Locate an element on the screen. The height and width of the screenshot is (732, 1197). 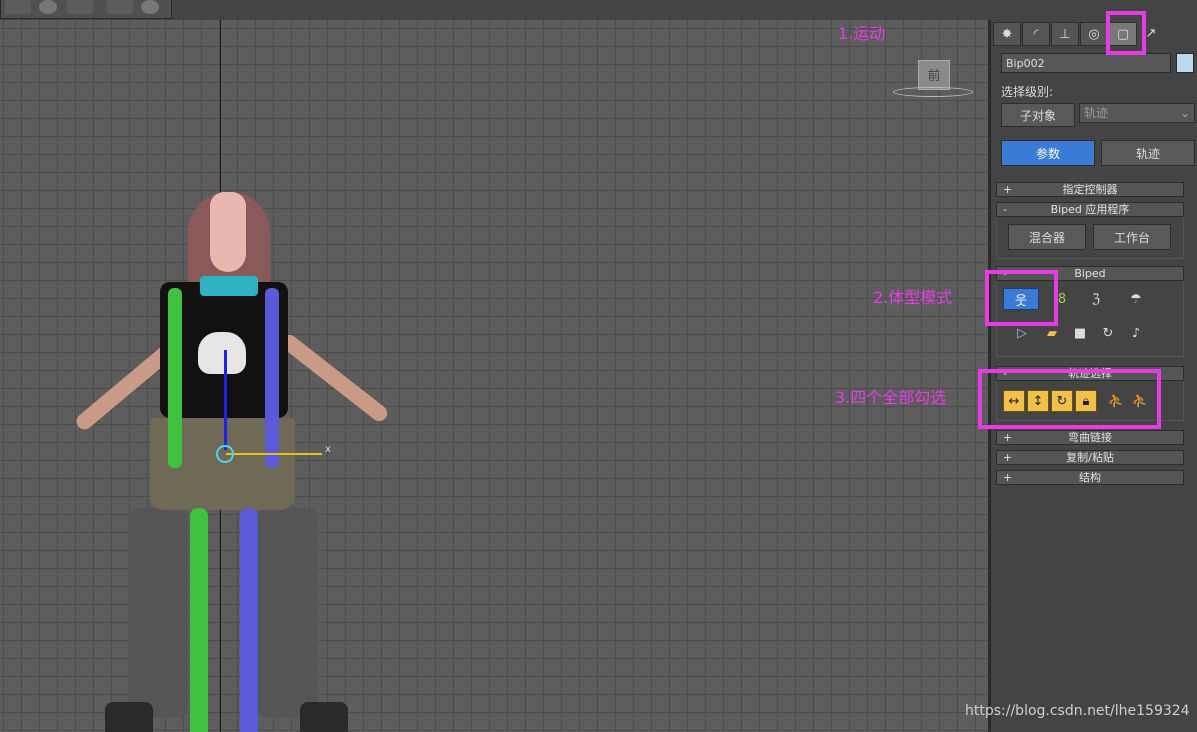
biped-left-arm-bone is located at coordinates (175, 378).